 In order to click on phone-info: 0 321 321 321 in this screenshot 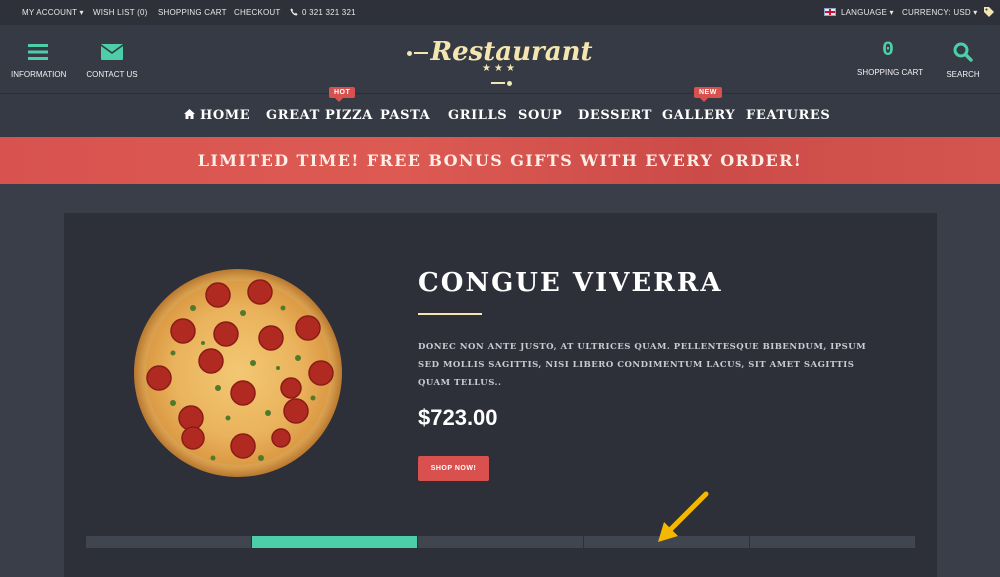, I will do `click(323, 12)`.